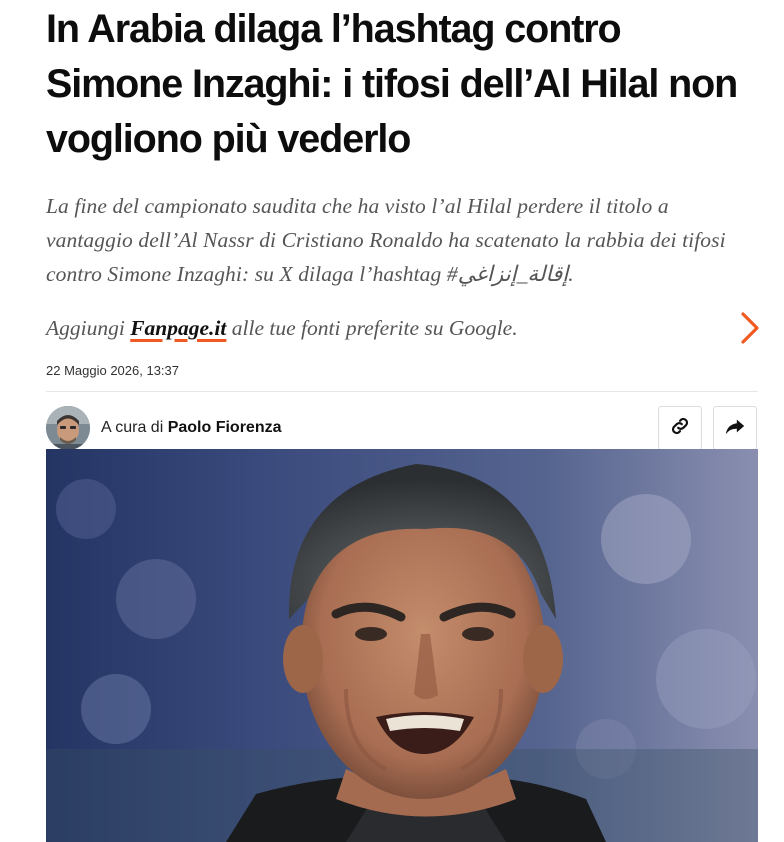  I want to click on link-icon, so click(680, 428).